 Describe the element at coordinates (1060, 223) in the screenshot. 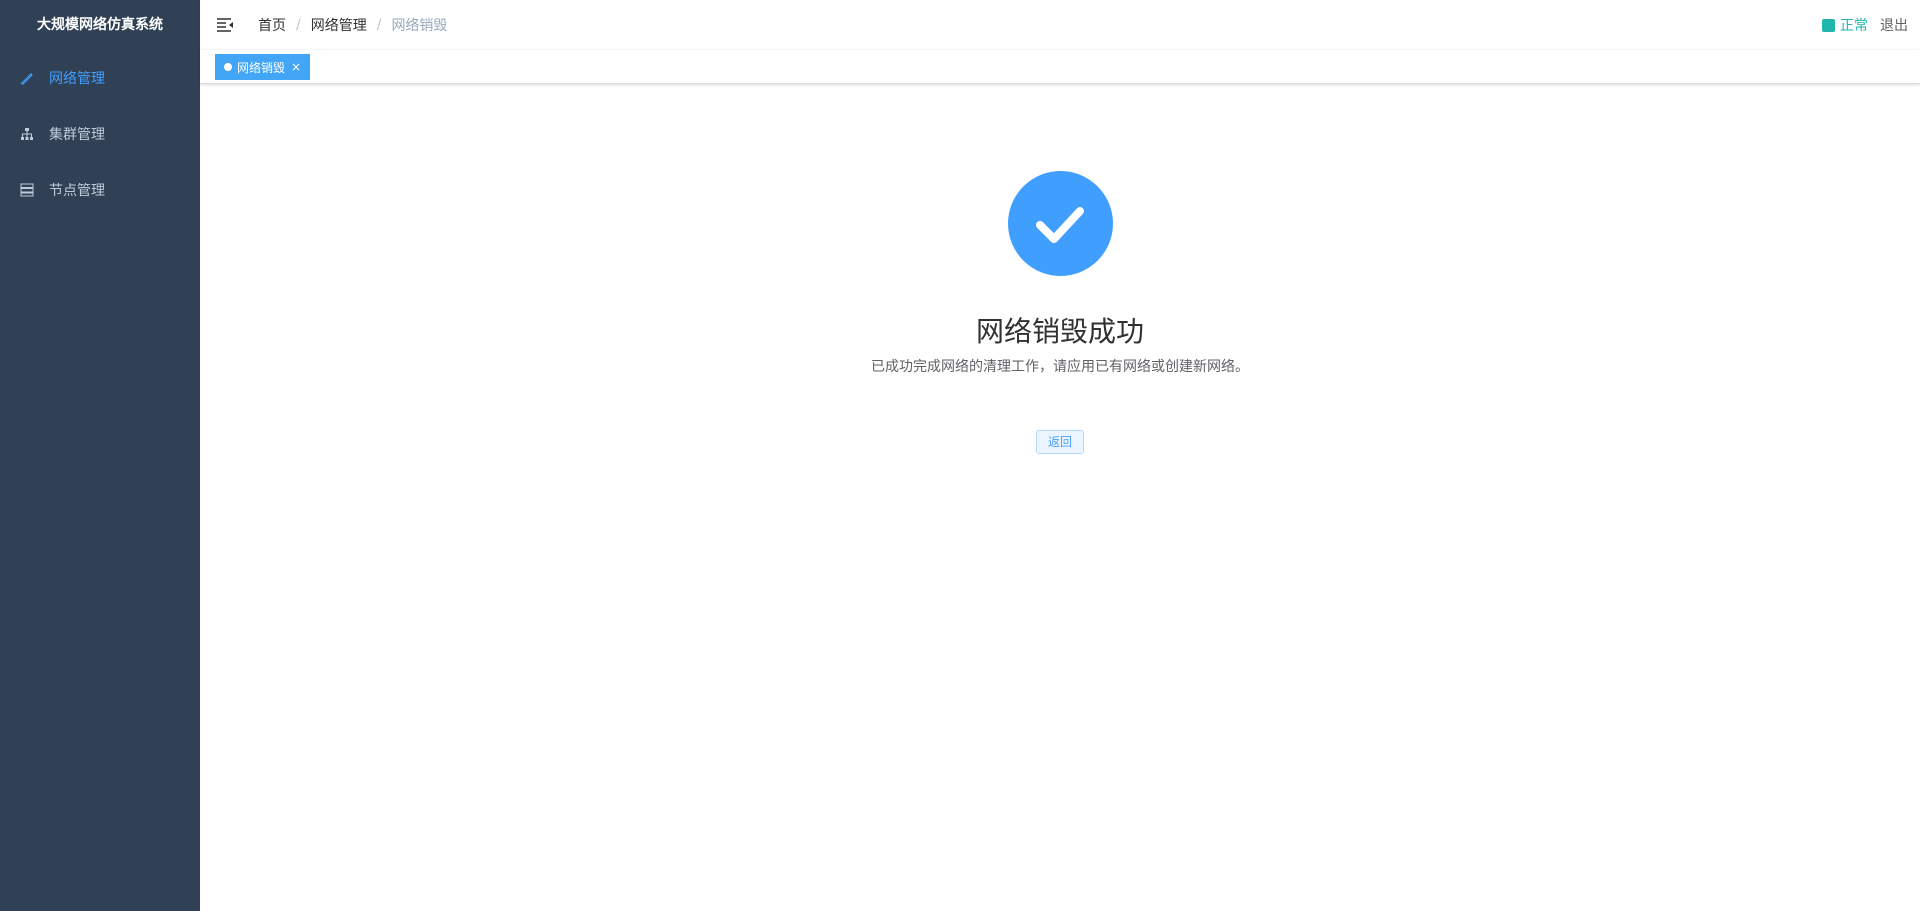

I see `check-circle-icon` at that location.